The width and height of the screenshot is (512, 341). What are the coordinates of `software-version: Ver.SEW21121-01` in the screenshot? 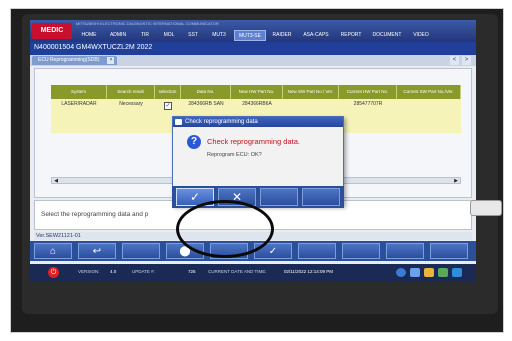 It's located at (58, 236).